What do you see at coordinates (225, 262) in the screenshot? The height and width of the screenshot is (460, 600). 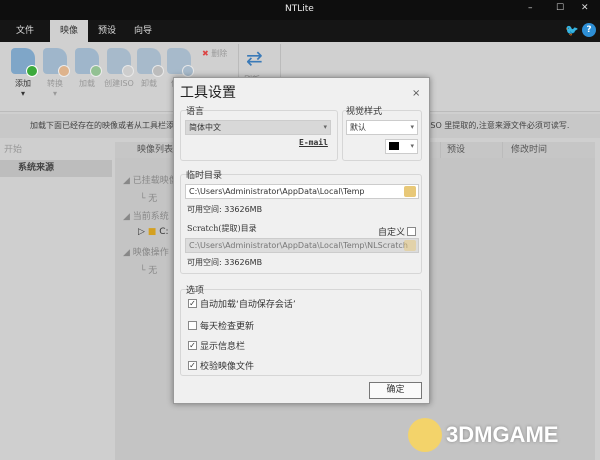 I see `scratch-free-space: 可用空间: 33626MB` at bounding box center [225, 262].